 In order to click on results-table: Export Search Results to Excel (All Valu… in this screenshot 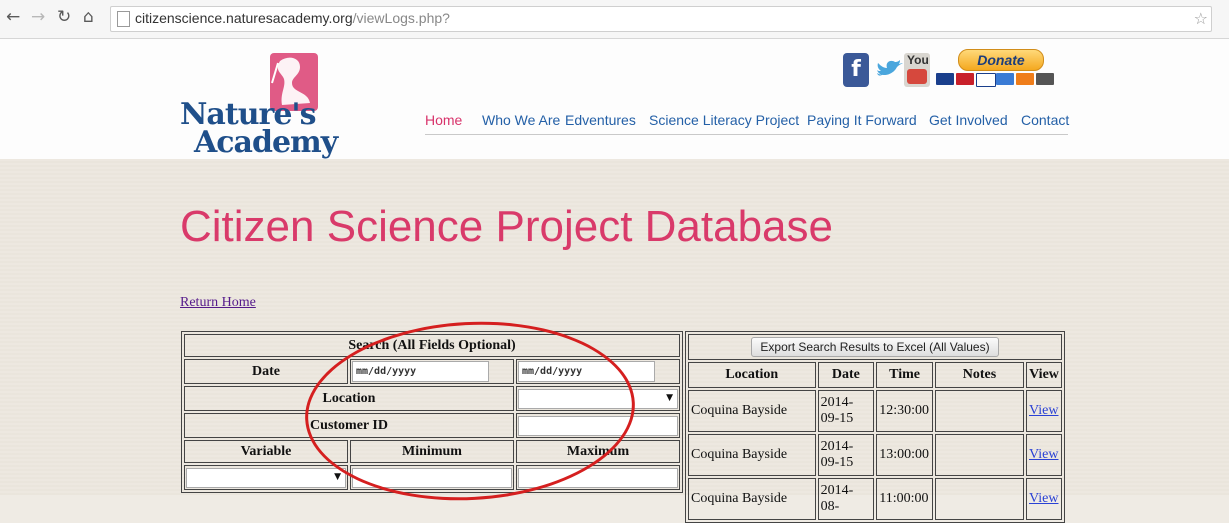, I will do `click(875, 427)`.